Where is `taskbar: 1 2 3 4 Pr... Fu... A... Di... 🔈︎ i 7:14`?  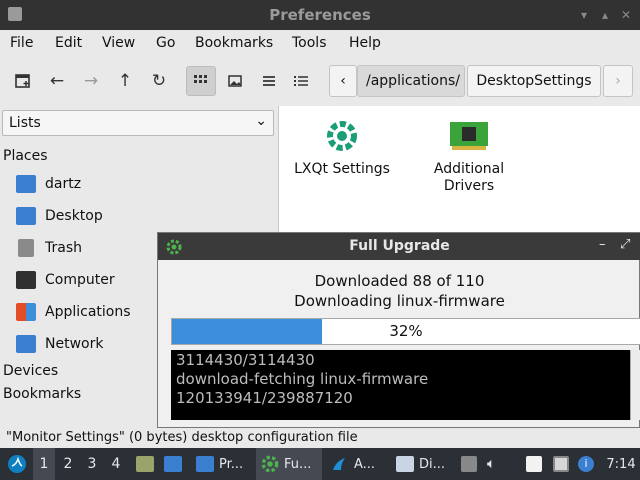
taskbar: 1 2 3 4 Pr... Fu... A... Di... 🔈︎ i 7:14 is located at coordinates (320, 464).